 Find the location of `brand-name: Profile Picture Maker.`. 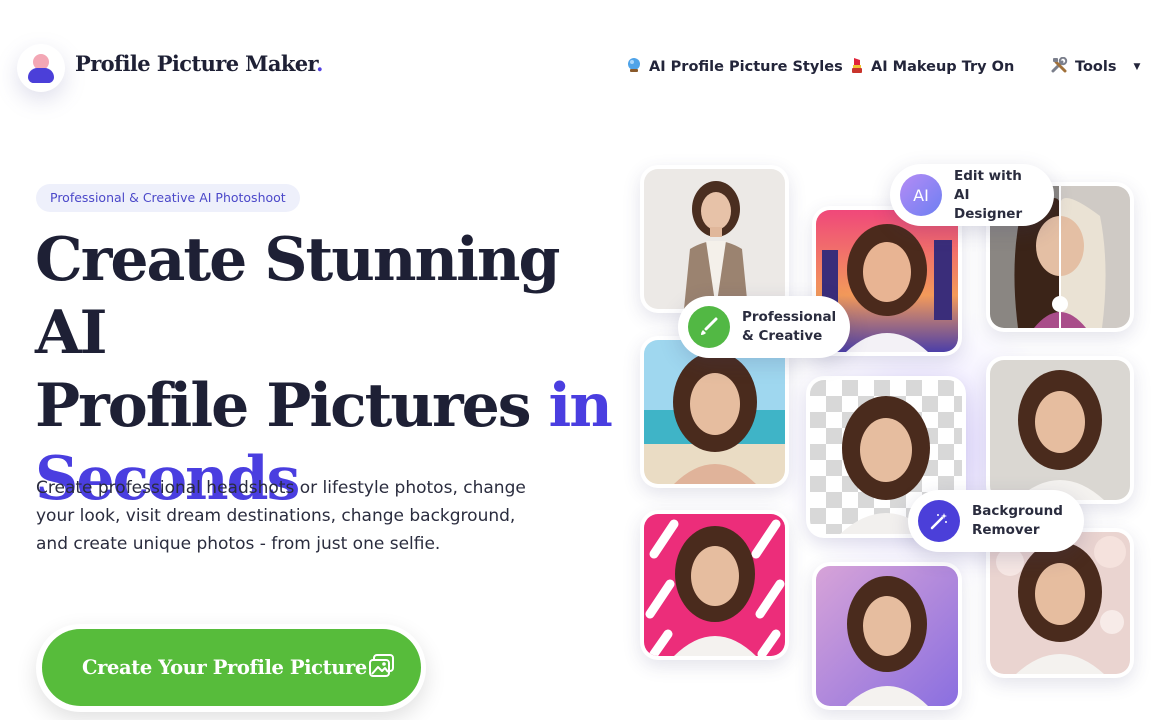

brand-name: Profile Picture Maker. is located at coordinates (199, 63).